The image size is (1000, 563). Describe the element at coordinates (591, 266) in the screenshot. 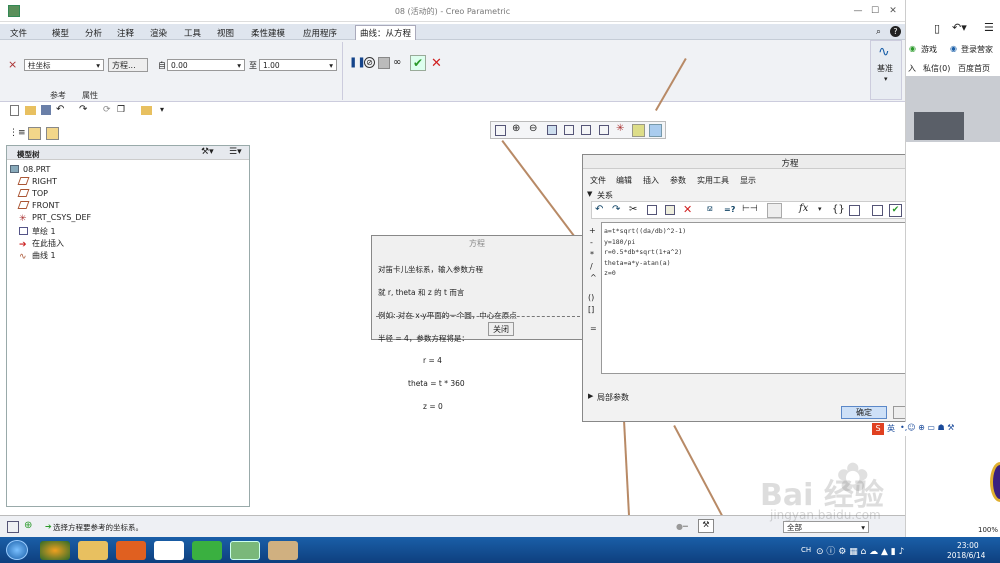

I see `op-divide-button: /` at that location.